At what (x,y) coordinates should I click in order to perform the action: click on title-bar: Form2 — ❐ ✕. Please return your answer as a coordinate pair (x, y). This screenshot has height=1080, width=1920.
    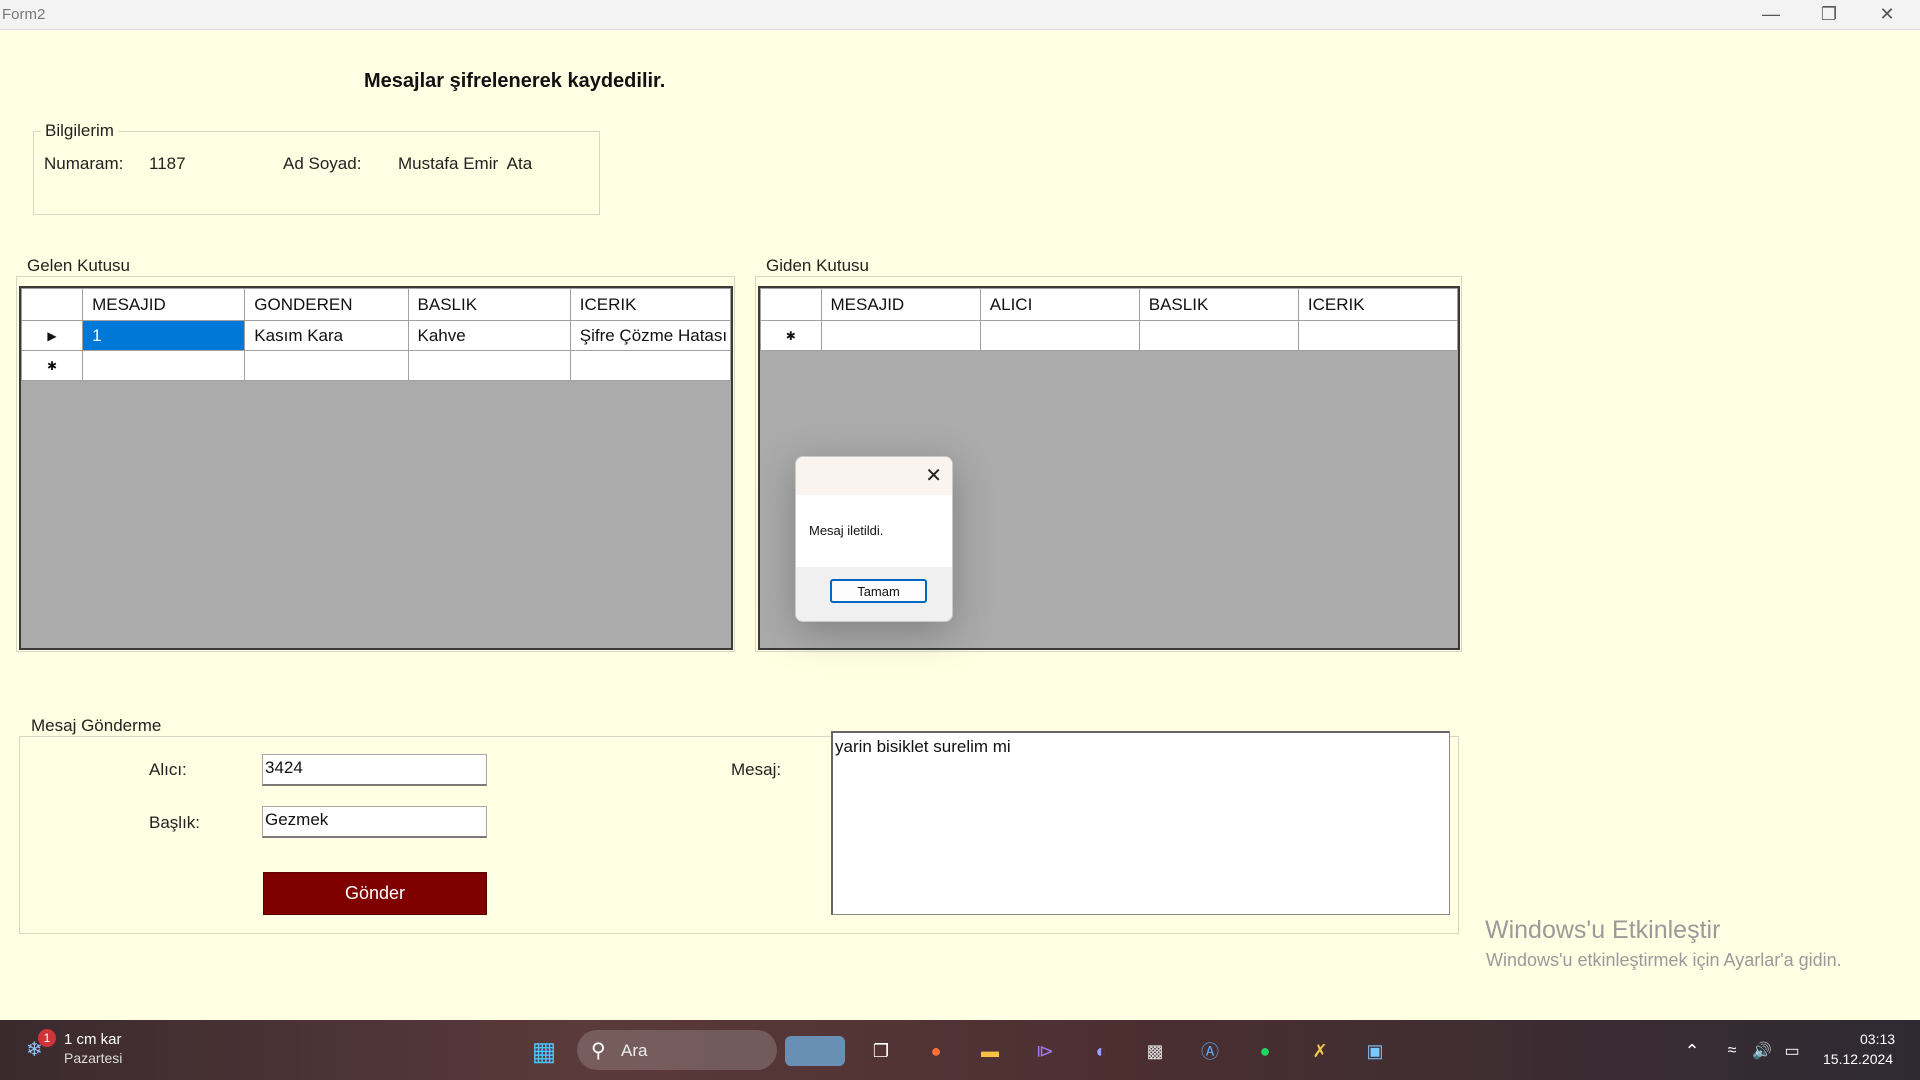
    Looking at the image, I should click on (960, 15).